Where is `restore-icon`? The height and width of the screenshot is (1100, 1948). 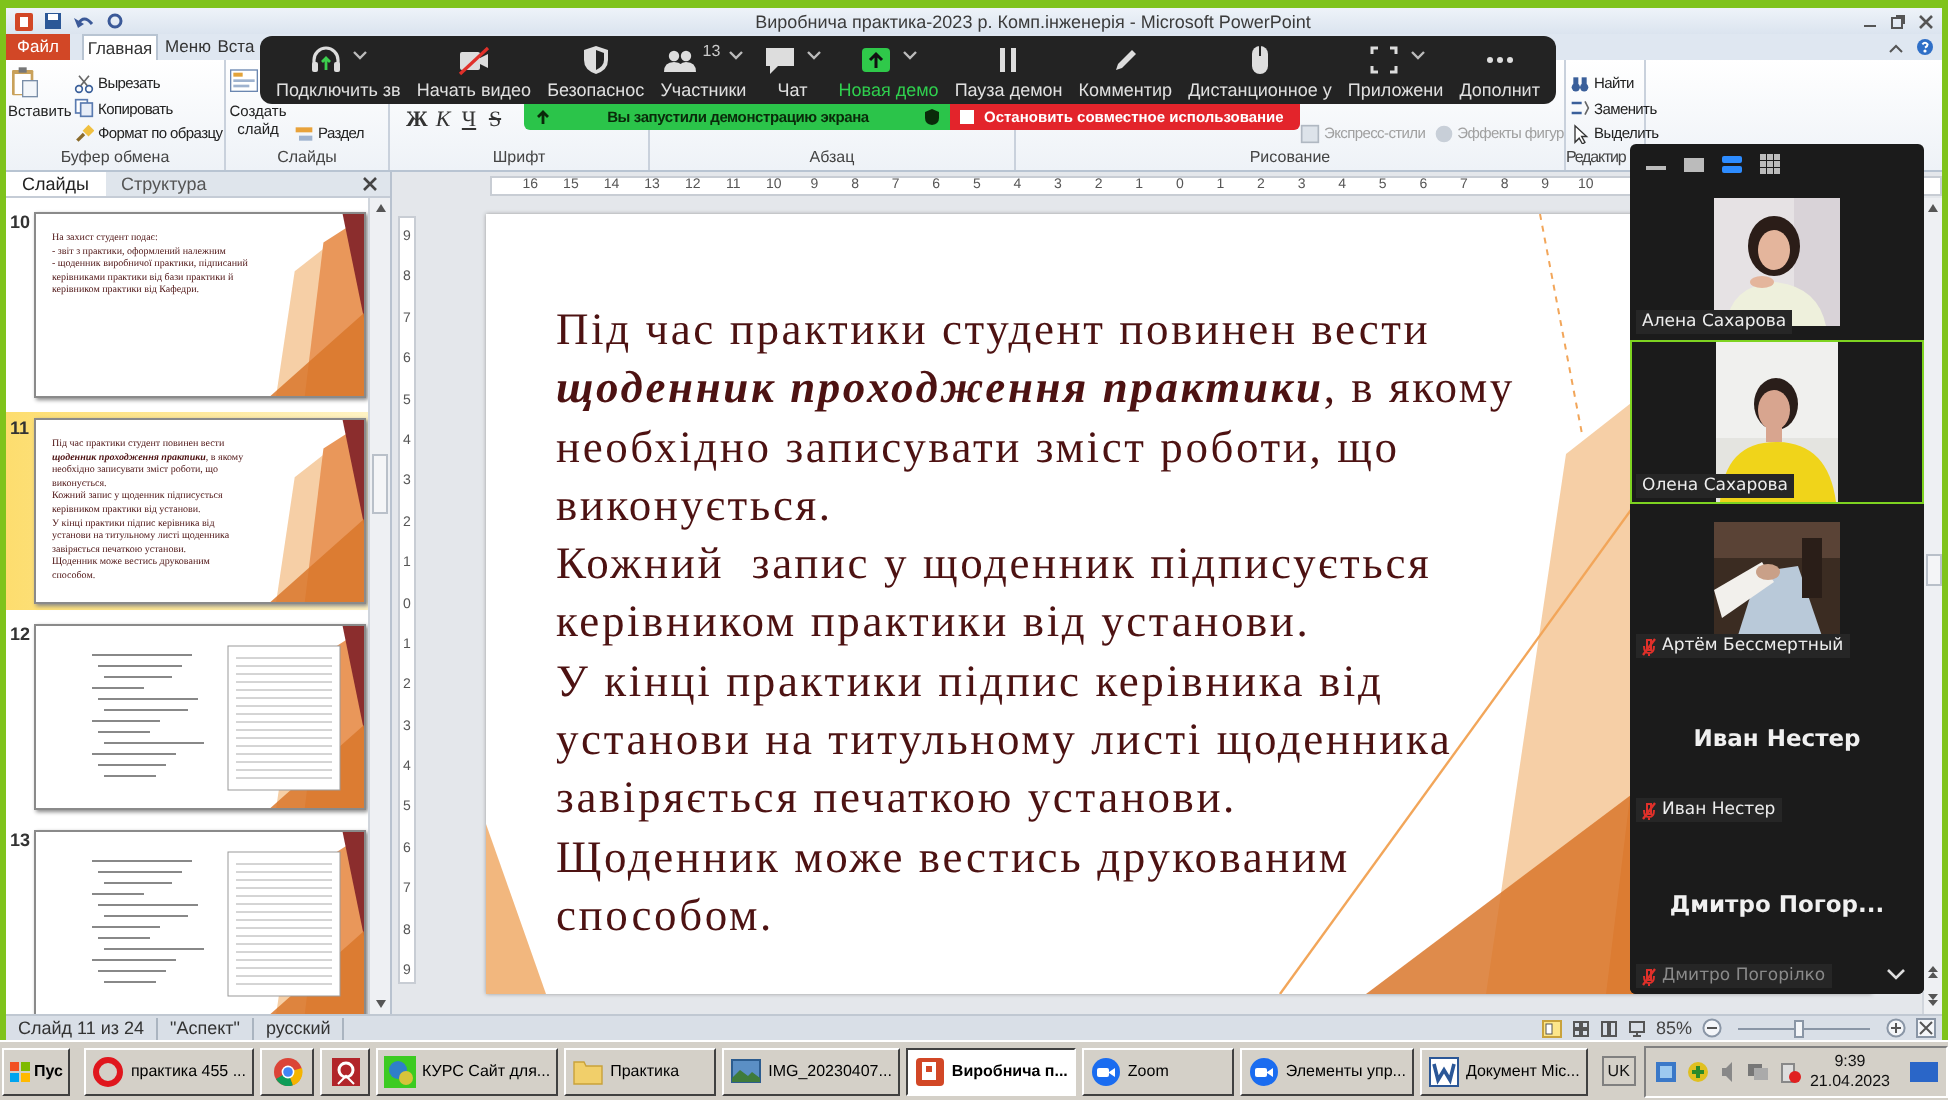 restore-icon is located at coordinates (1898, 21).